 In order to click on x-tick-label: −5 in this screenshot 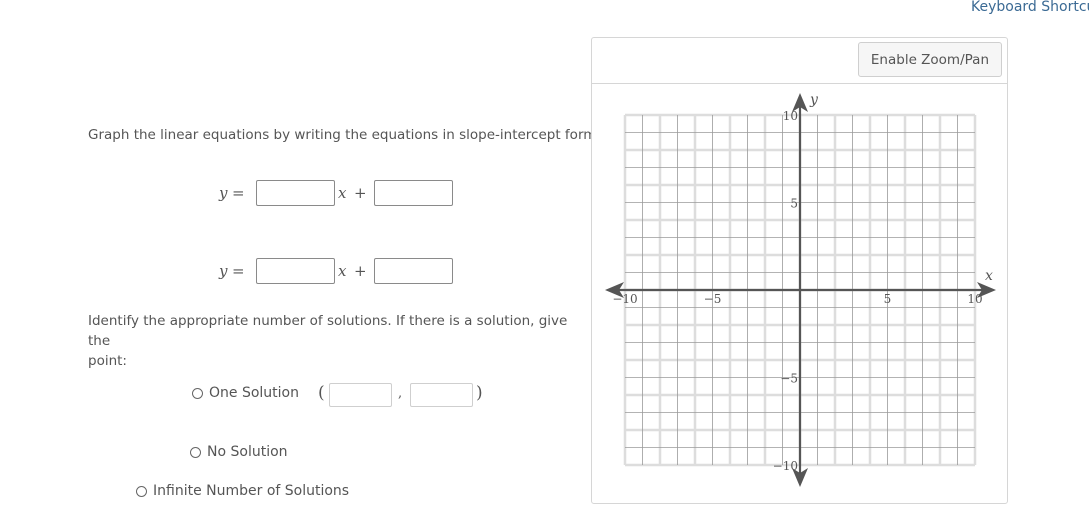, I will do `click(713, 299)`.